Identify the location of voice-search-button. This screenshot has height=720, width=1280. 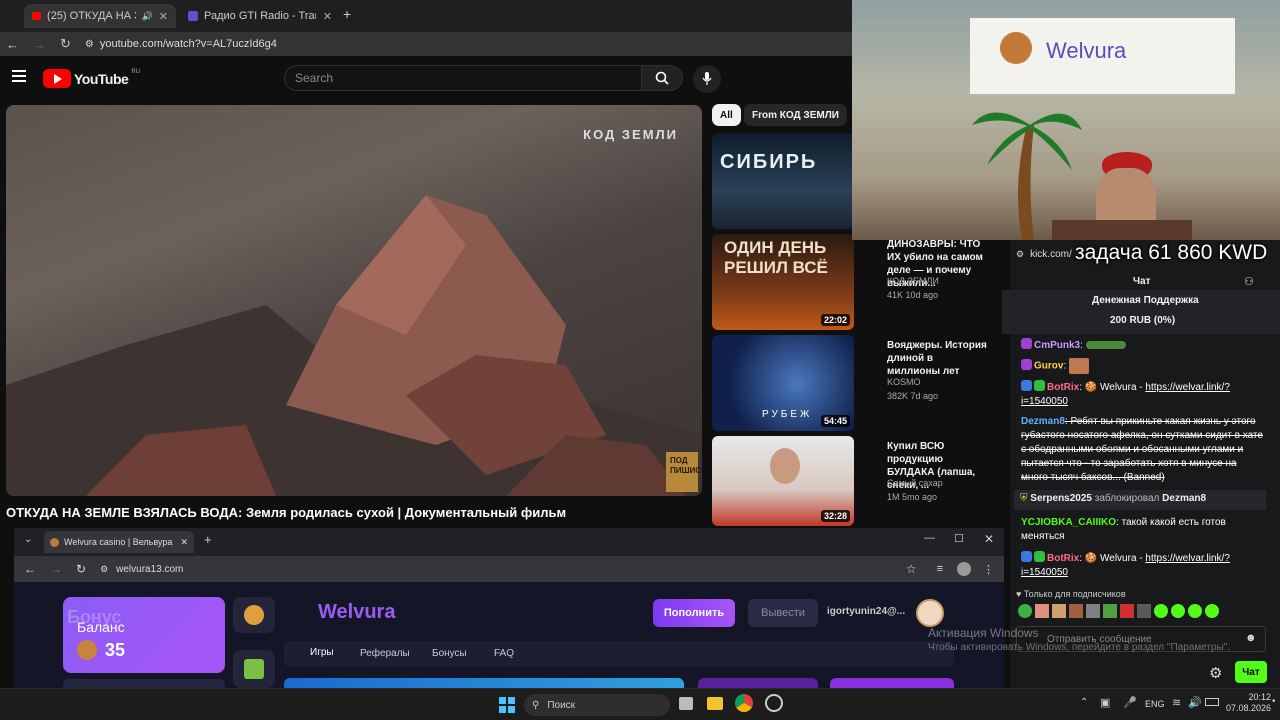
(707, 79).